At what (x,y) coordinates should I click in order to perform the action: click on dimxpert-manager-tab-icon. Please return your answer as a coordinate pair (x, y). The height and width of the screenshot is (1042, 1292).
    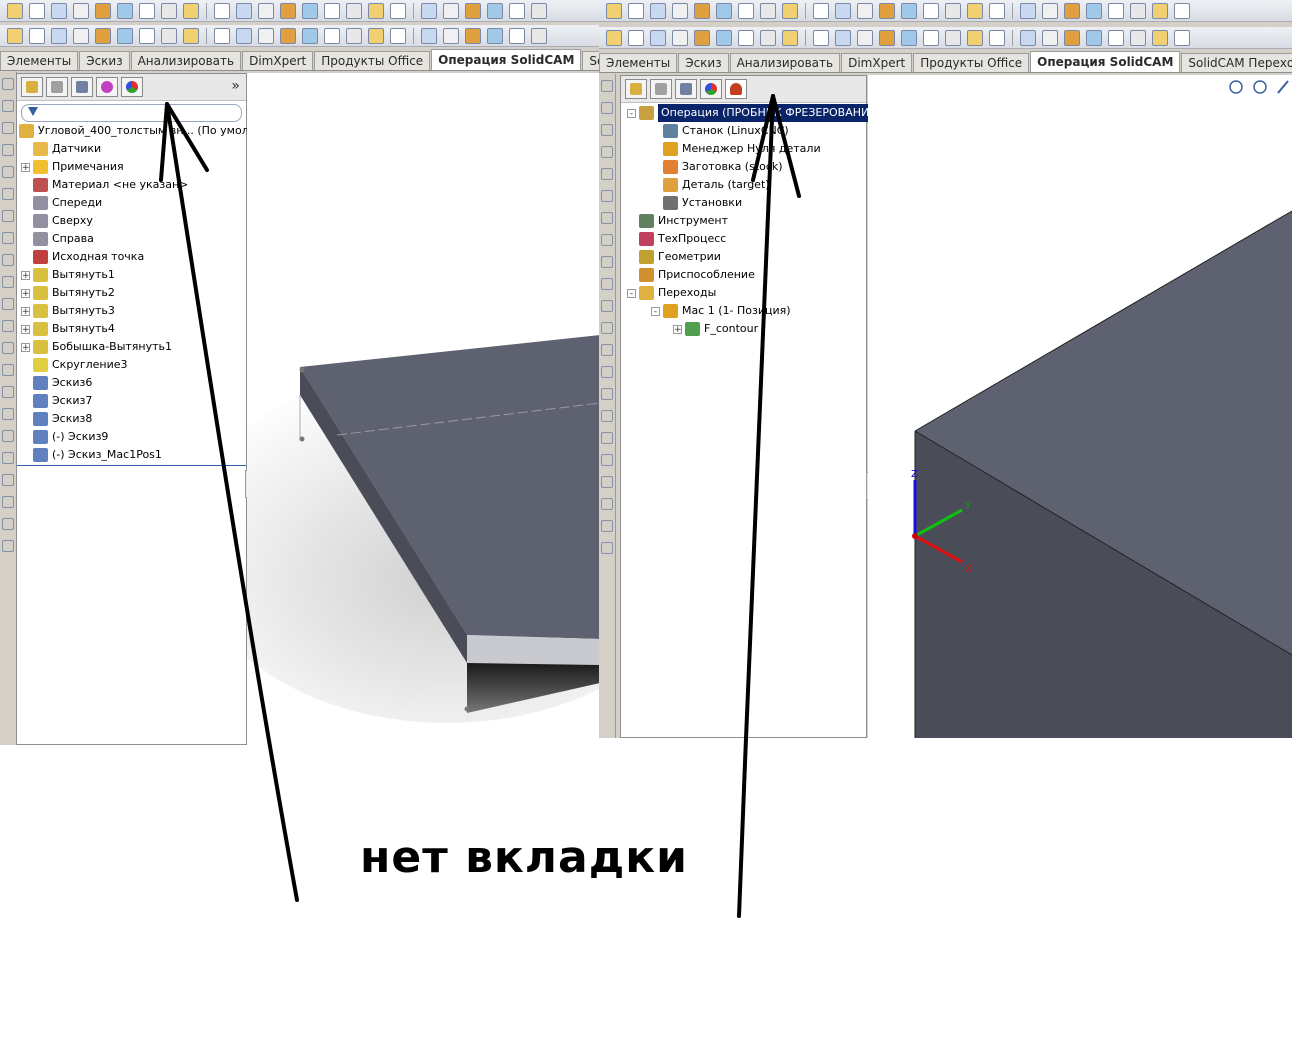
    Looking at the image, I should click on (107, 87).